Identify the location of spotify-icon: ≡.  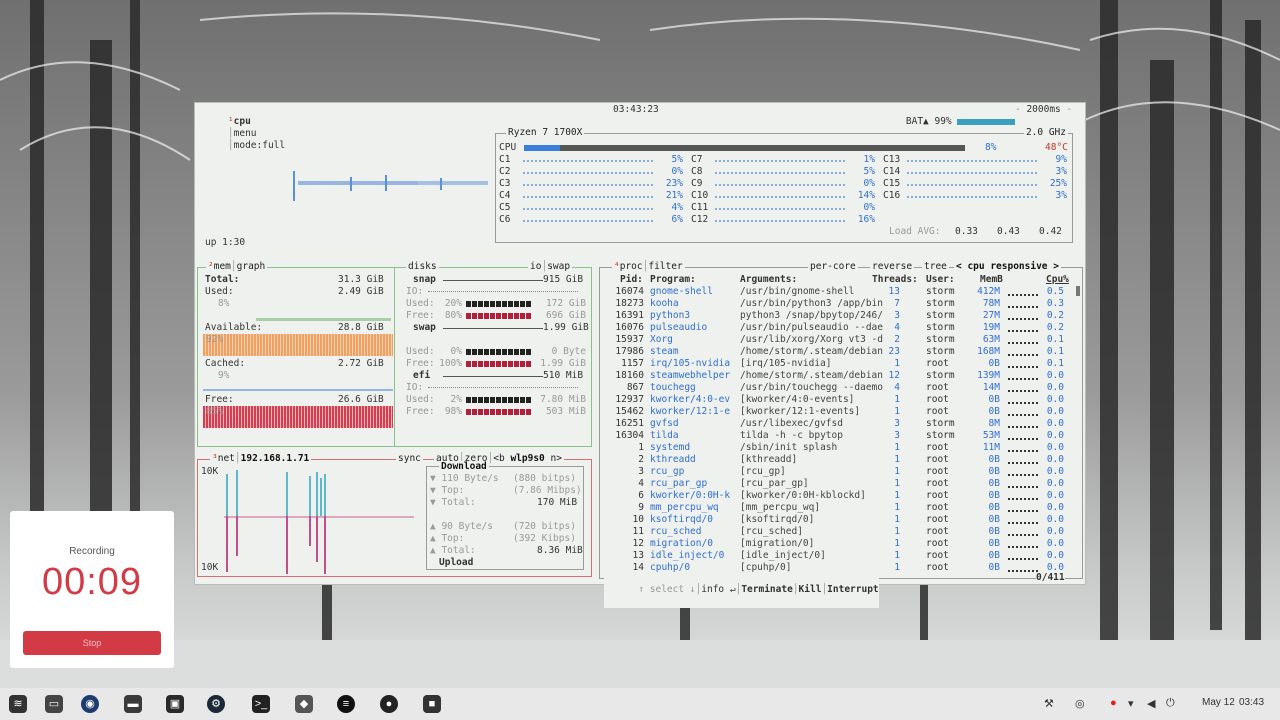
(346, 704).